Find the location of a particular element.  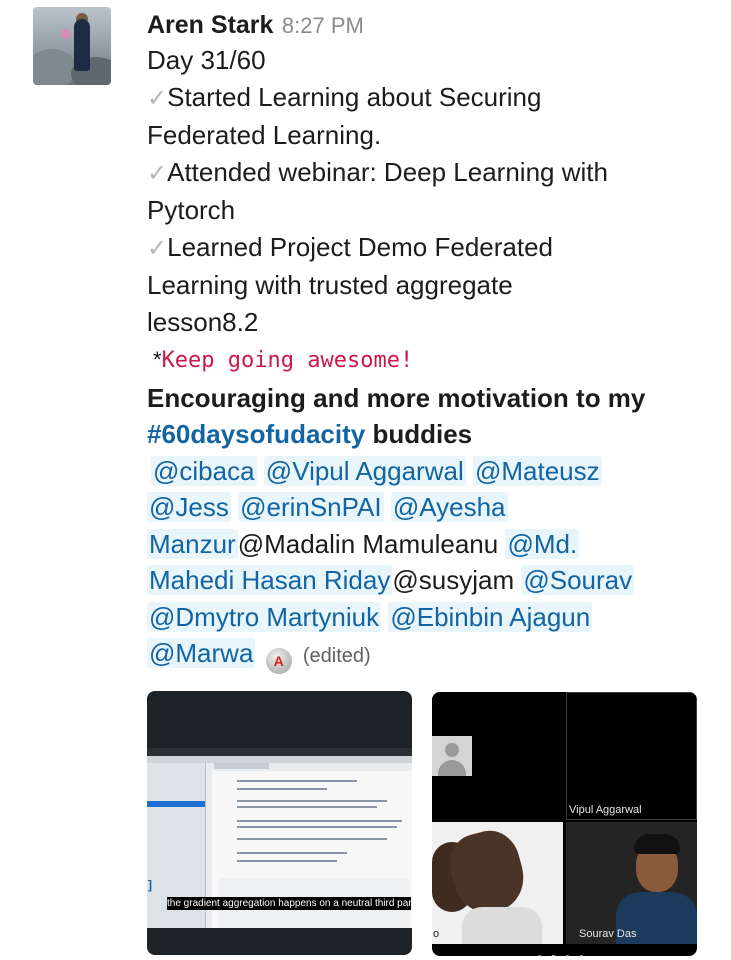

participant-name: o is located at coordinates (436, 934).